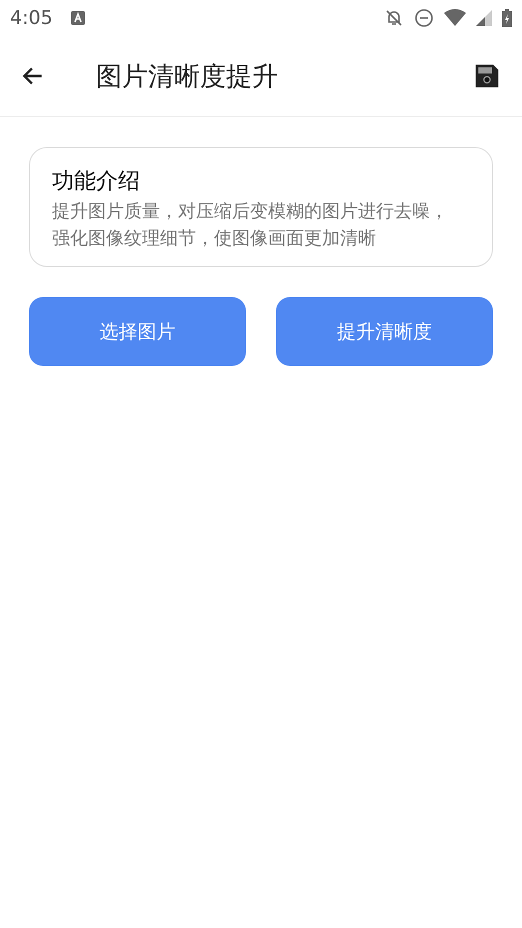  Describe the element at coordinates (187, 77) in the screenshot. I see `app-bar-title: 图片清晰度提升` at that location.